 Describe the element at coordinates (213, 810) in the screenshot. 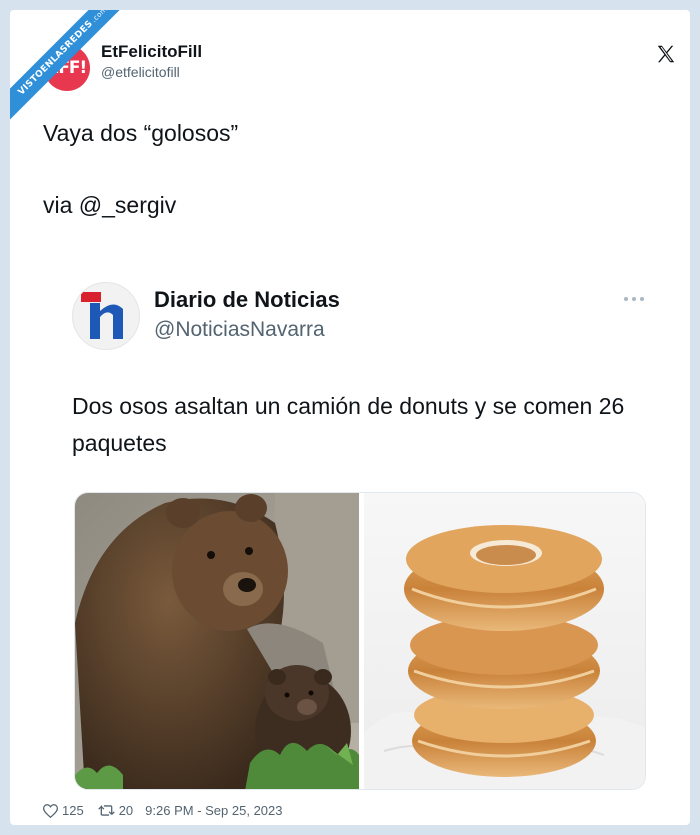

I see `tweet-timestamp: 9:26 PM - Sep 25, 2023` at that location.